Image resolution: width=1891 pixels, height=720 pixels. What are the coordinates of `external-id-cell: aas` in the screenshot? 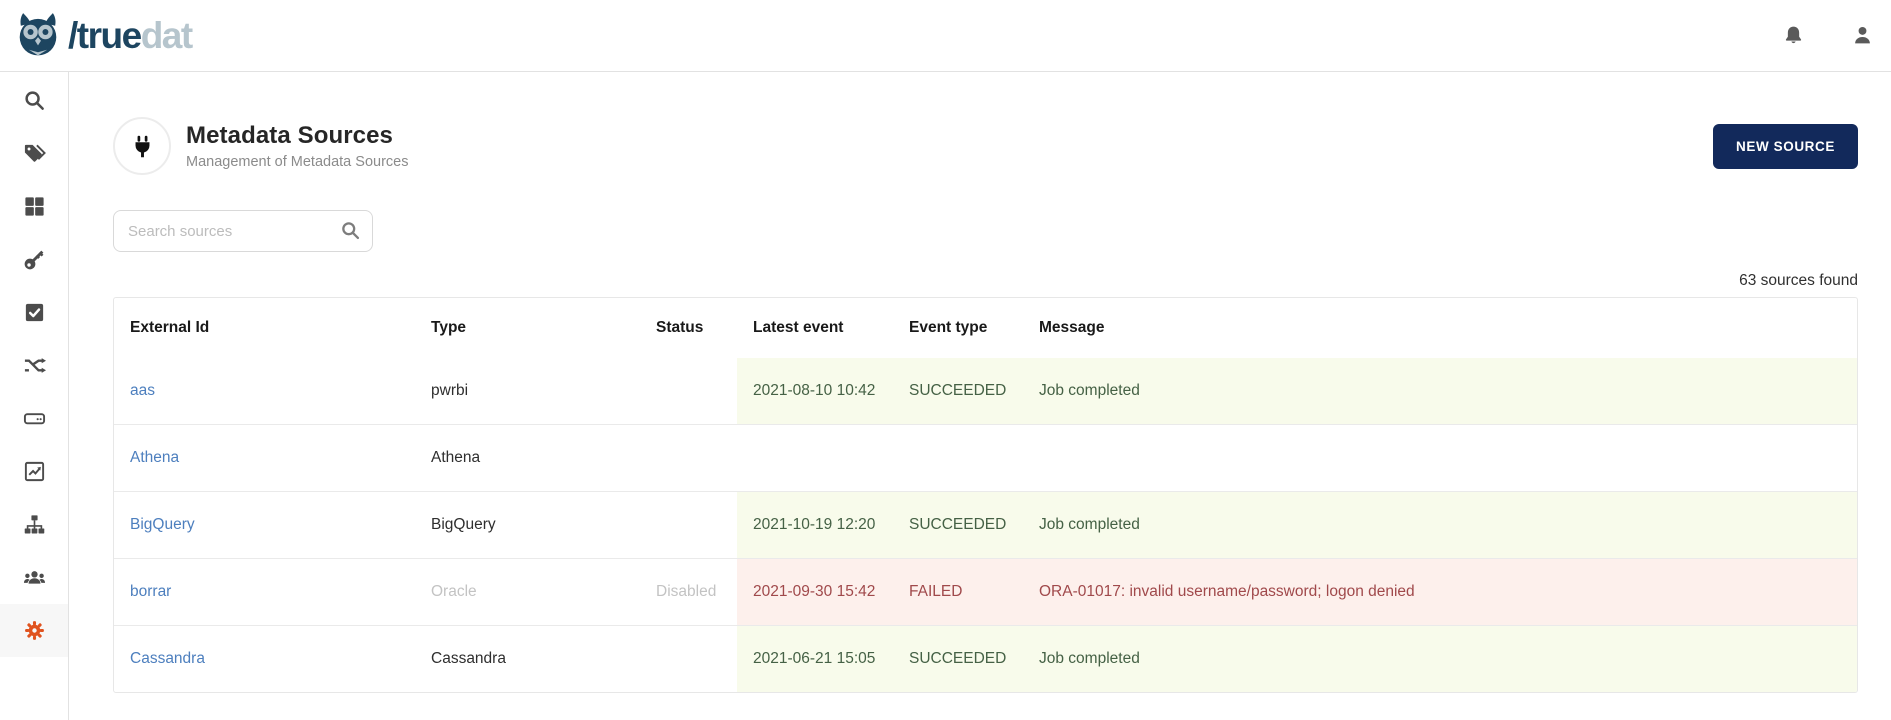 It's located at (264, 391).